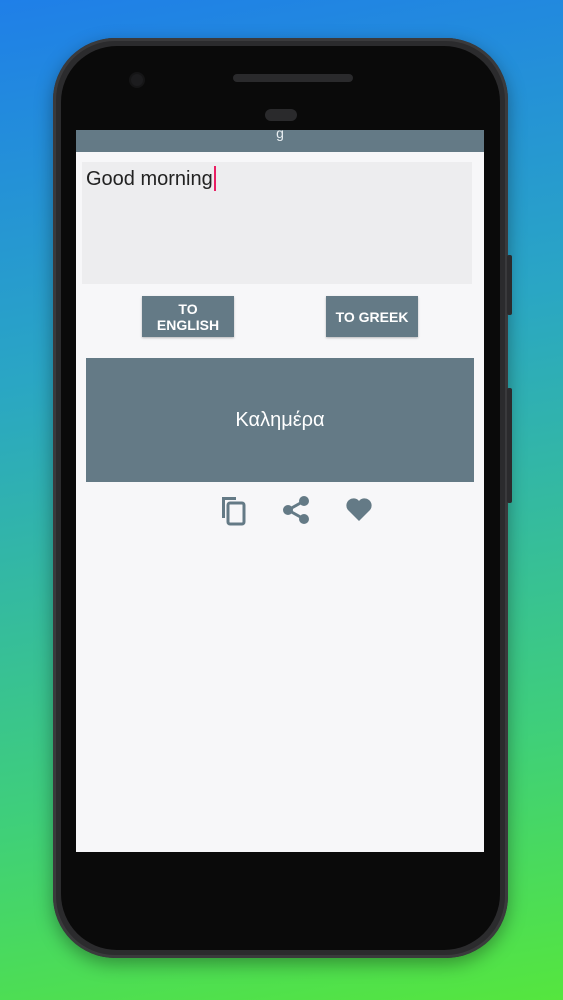 The width and height of the screenshot is (563, 1000). Describe the element at coordinates (137, 80) in the screenshot. I see `front-camera` at that location.